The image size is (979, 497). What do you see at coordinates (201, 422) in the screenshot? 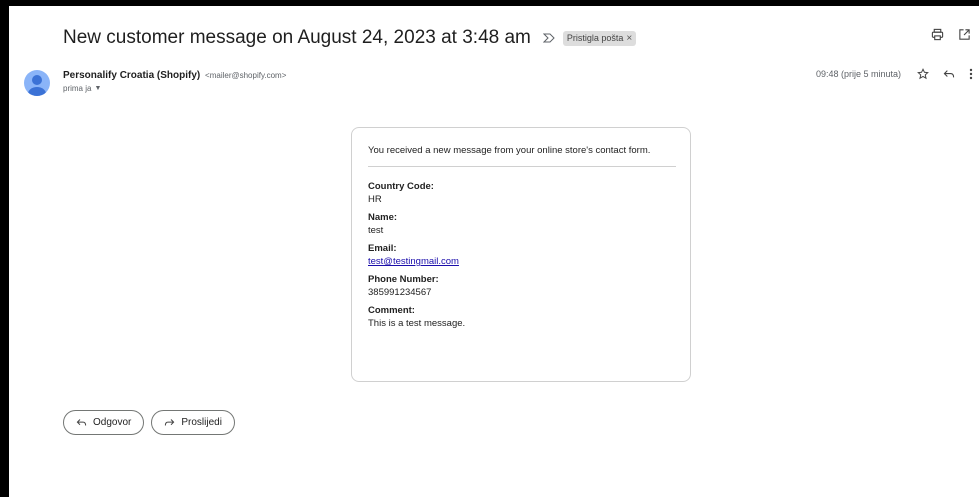
I see `forward-button-label: Proslijedi` at bounding box center [201, 422].